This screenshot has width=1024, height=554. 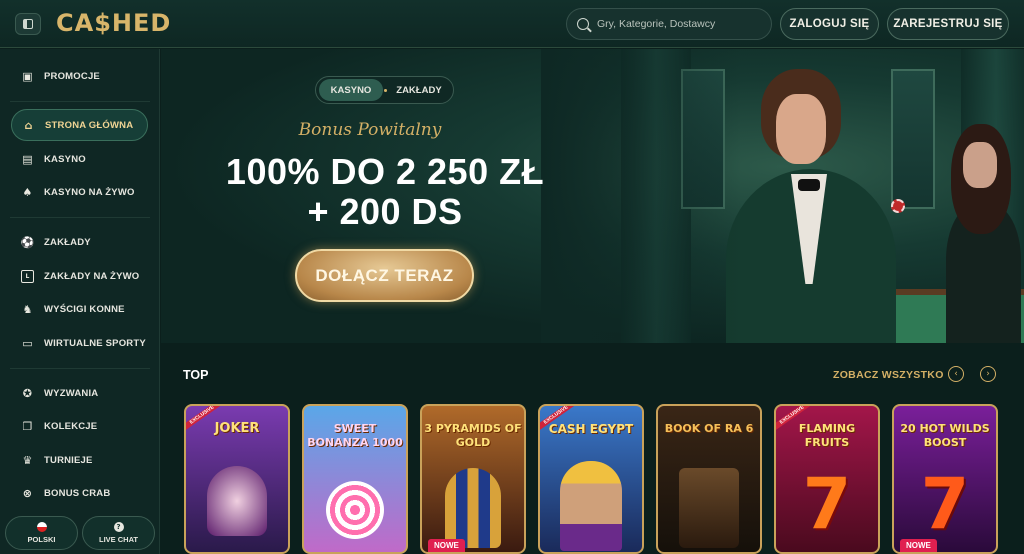 What do you see at coordinates (384, 275) in the screenshot?
I see `join-now-button: DOŁĄCZ TERAZ` at bounding box center [384, 275].